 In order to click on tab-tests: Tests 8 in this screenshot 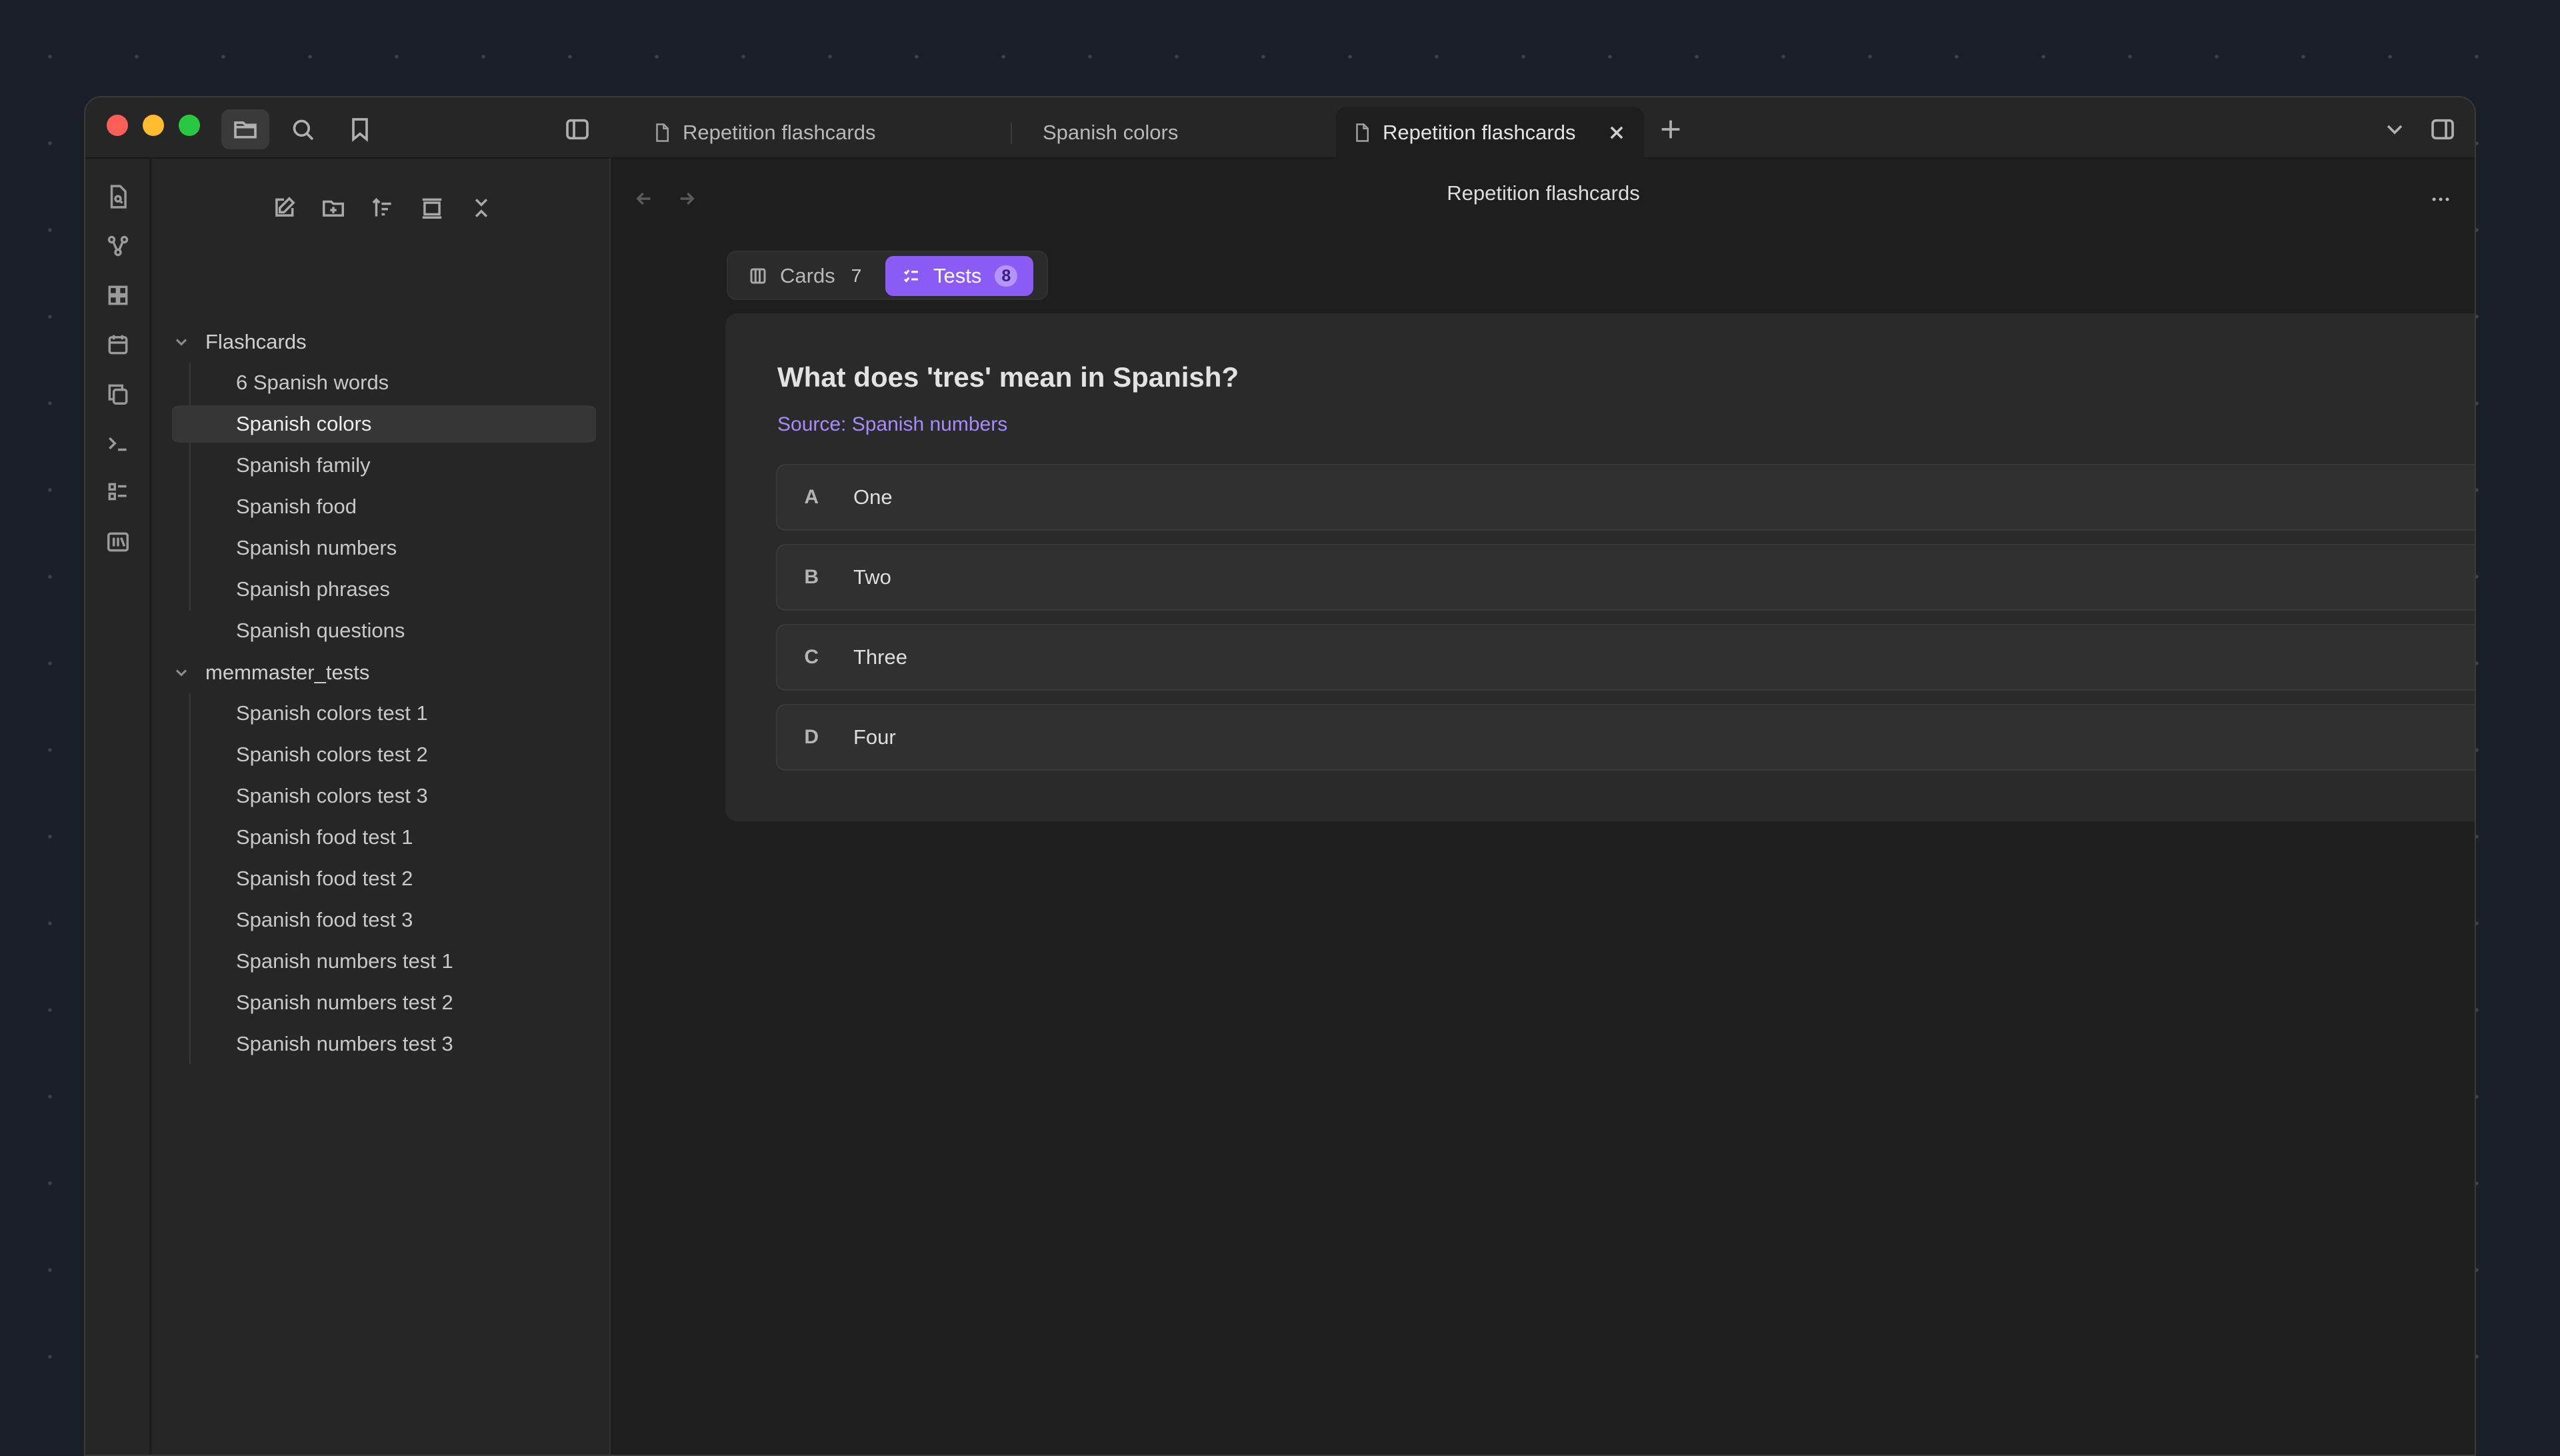, I will do `click(959, 276)`.